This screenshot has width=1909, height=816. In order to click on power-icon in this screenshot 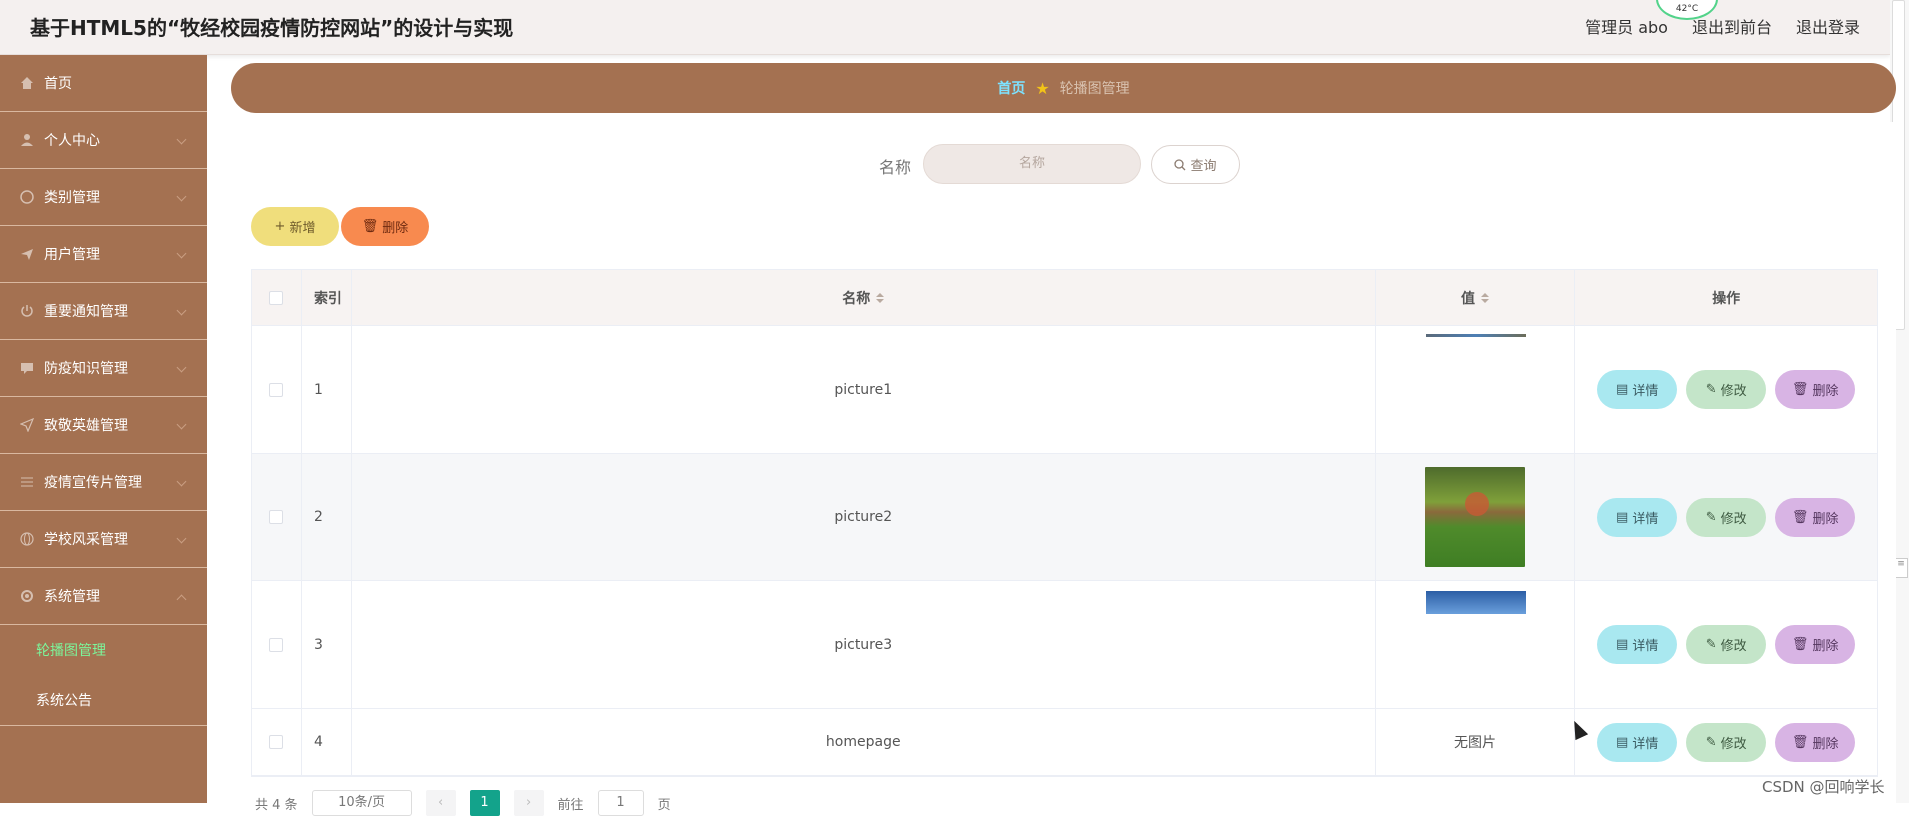, I will do `click(27, 311)`.